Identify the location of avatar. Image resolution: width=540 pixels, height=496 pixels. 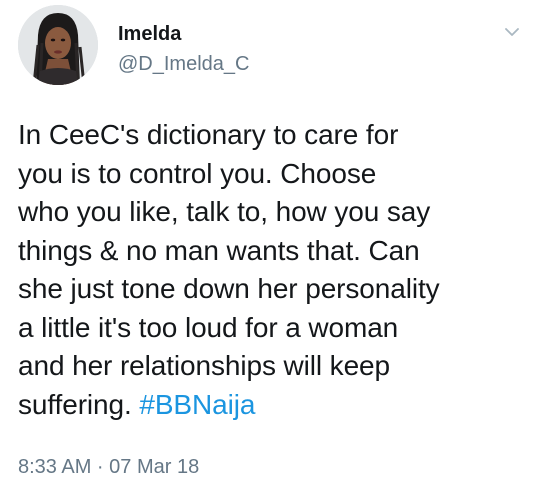
(58, 45).